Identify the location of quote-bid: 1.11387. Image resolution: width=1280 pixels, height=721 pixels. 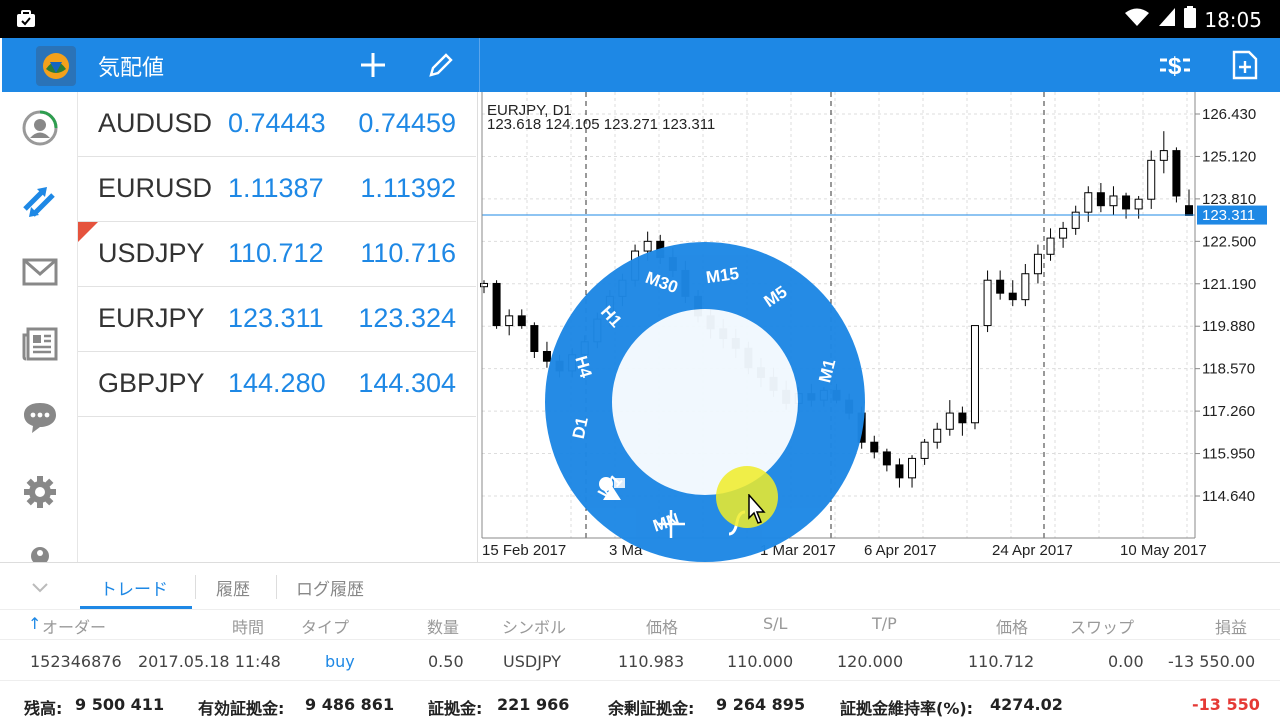
(276, 188).